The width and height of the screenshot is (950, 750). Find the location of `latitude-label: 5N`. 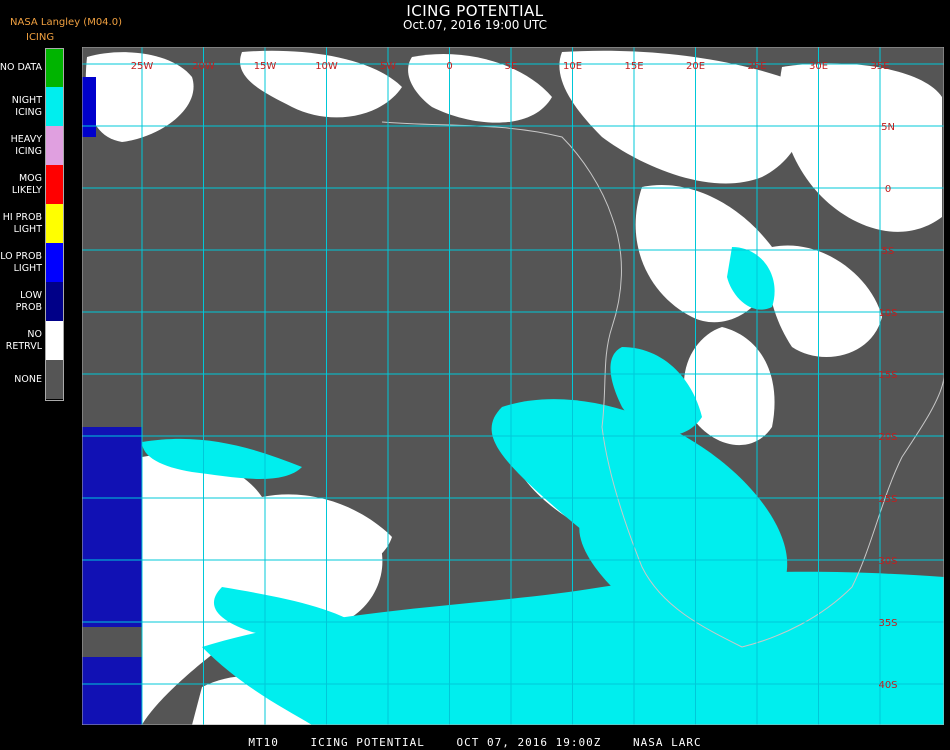

latitude-label: 5N is located at coordinates (888, 127).